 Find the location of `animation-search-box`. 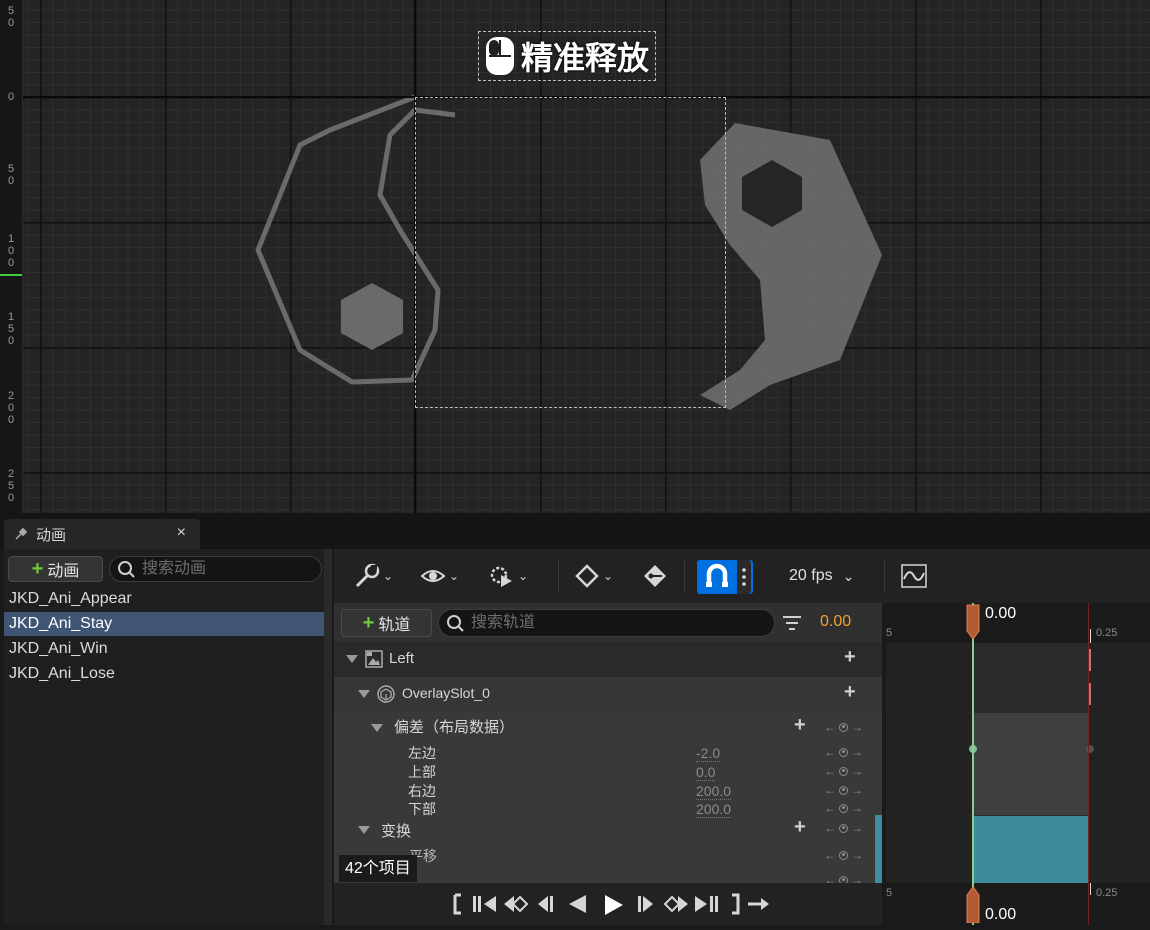

animation-search-box is located at coordinates (215, 569).